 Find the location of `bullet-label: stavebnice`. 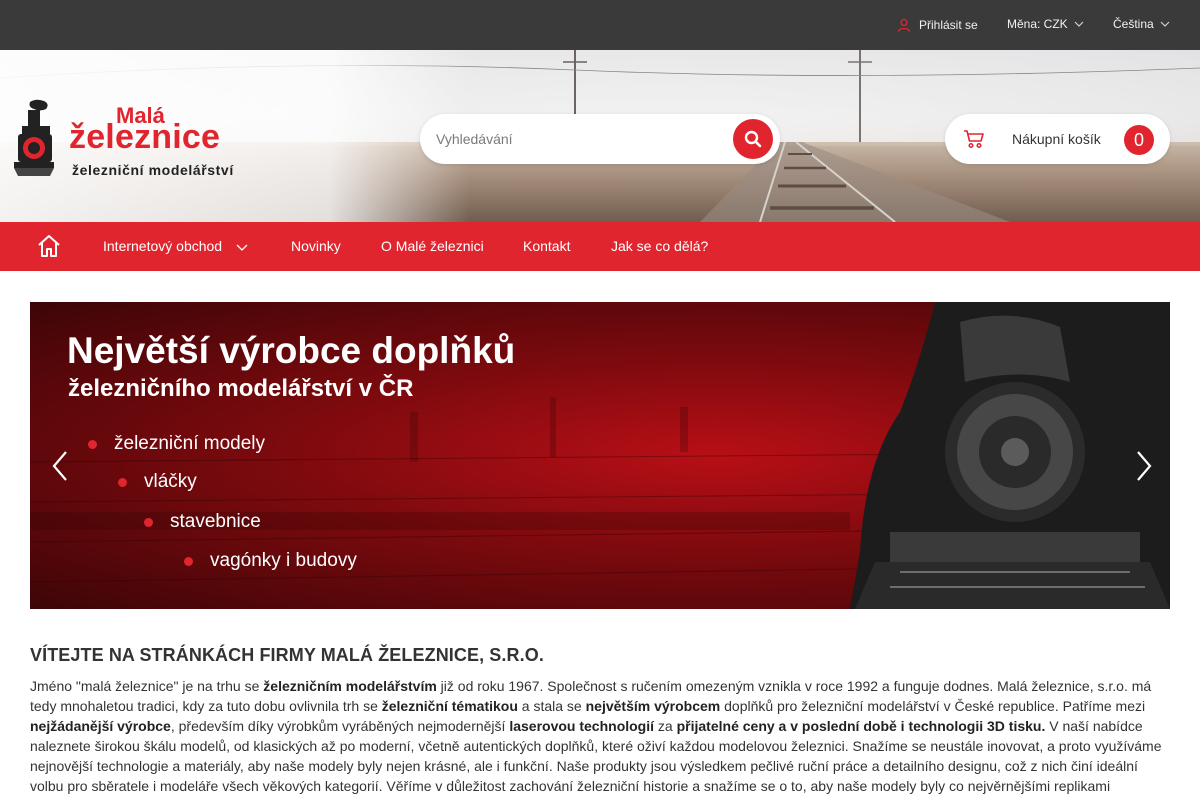

bullet-label: stavebnice is located at coordinates (215, 521).